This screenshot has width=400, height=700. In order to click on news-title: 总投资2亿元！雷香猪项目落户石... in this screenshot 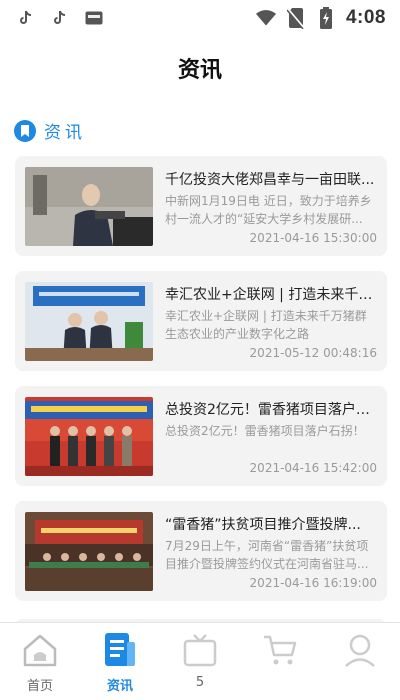, I will do `click(271, 410)`.